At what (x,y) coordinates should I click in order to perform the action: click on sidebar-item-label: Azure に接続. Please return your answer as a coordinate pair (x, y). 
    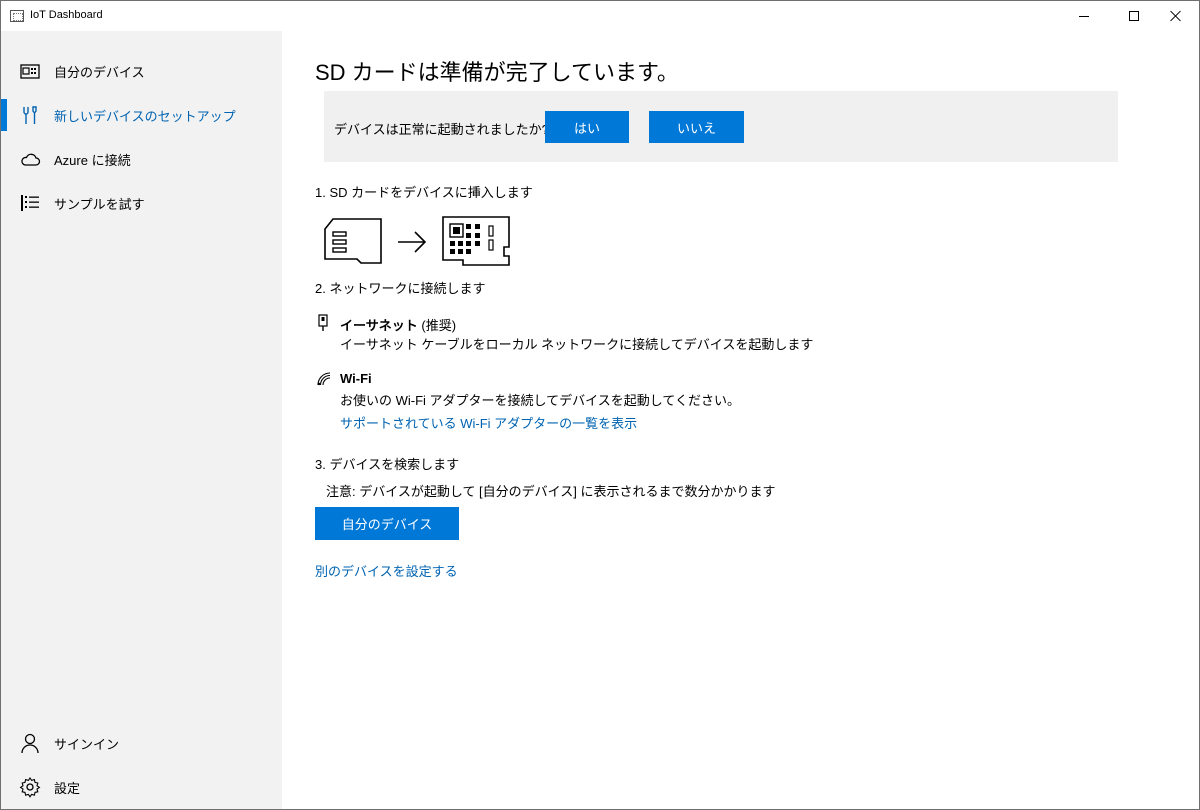
    Looking at the image, I should click on (92, 160).